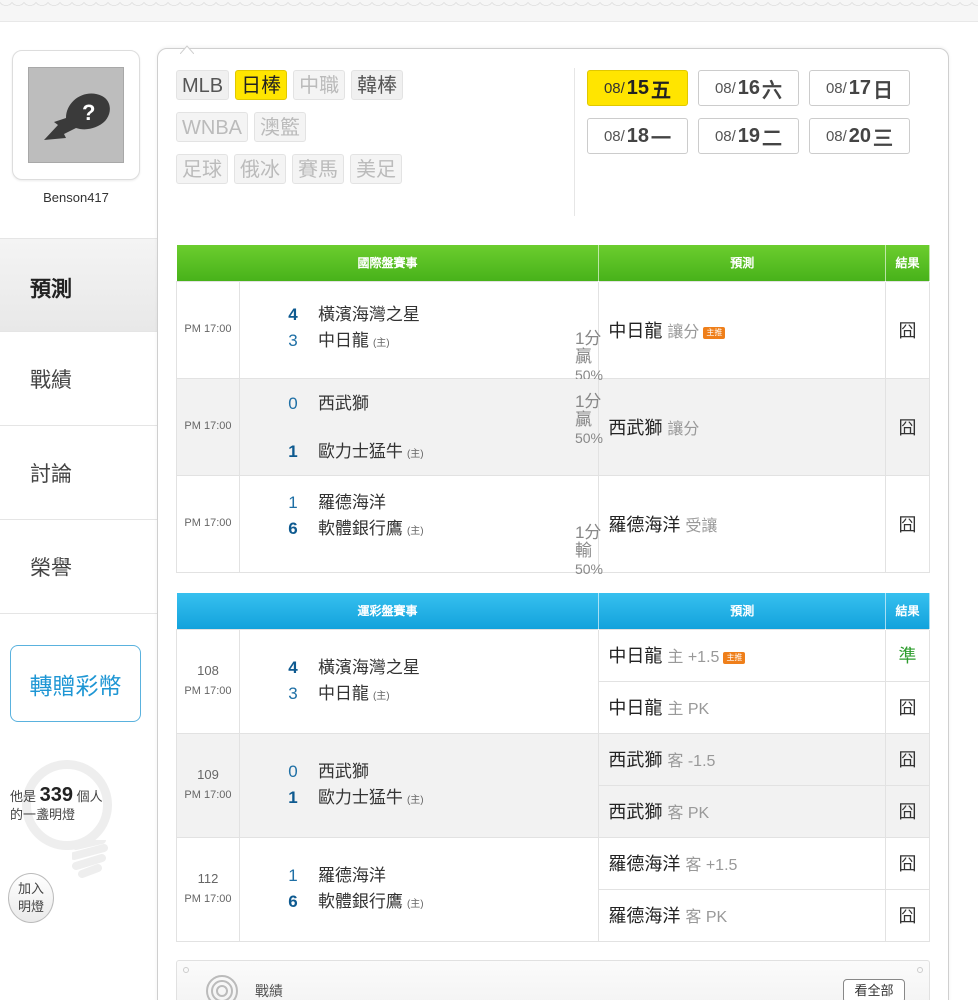 The width and height of the screenshot is (978, 1000). What do you see at coordinates (75, 683) in the screenshot?
I see `gift-coins-button: 轉贈彩幣` at bounding box center [75, 683].